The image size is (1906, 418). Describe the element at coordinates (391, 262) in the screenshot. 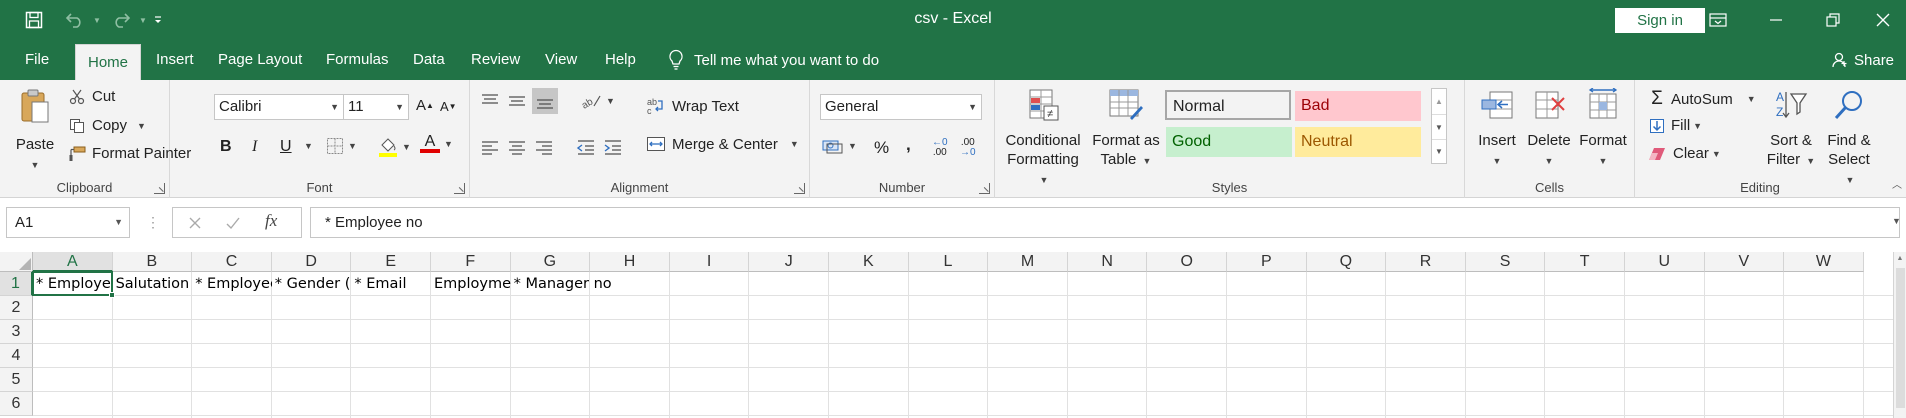

I see `column-header-e: E` at that location.